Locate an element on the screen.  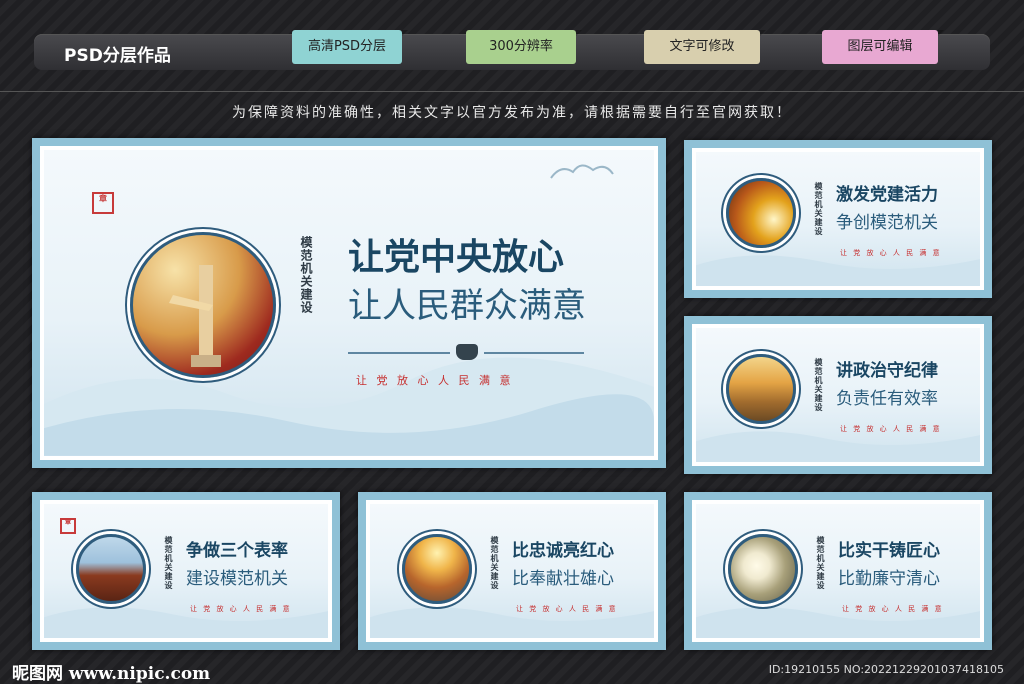
board-craftsmanship: 模范机关建设 比实干铸匠心 比勤廉守清心 让 党 放 心 人 民 满 意 is located at coordinates (838, 571).